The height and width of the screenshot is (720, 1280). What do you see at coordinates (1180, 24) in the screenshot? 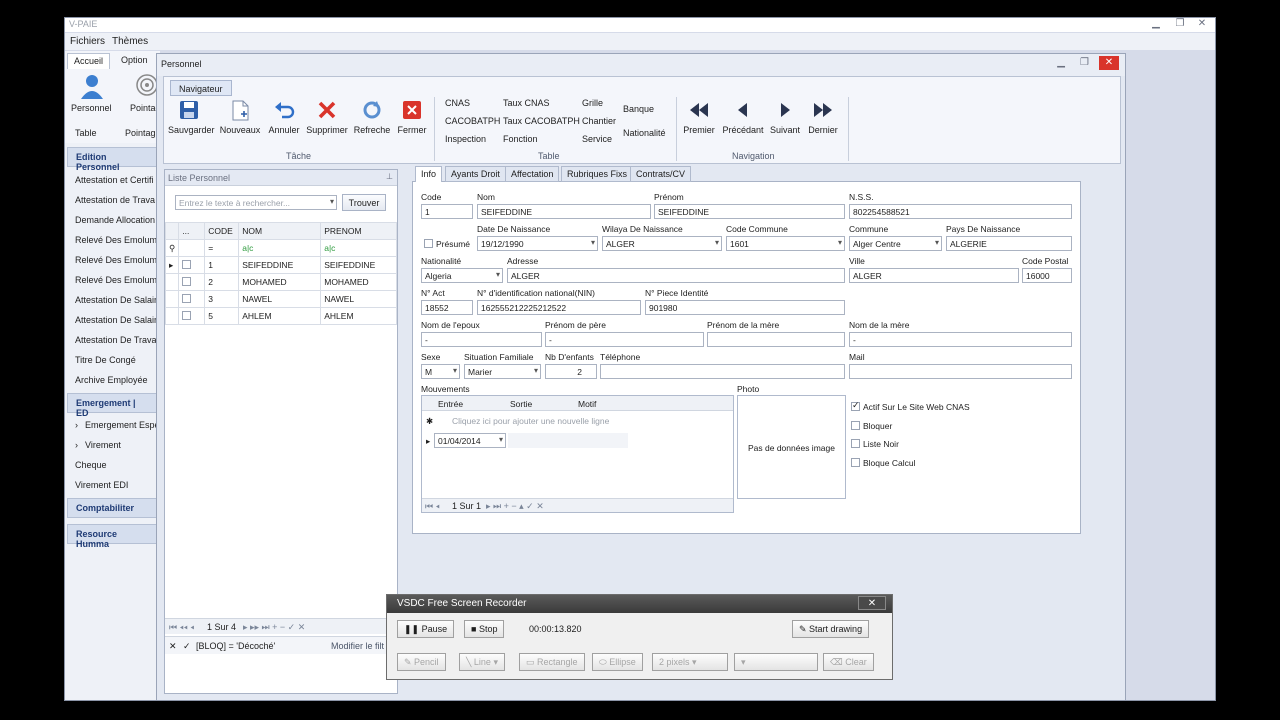
I see `restore-icon: ❐` at bounding box center [1180, 24].